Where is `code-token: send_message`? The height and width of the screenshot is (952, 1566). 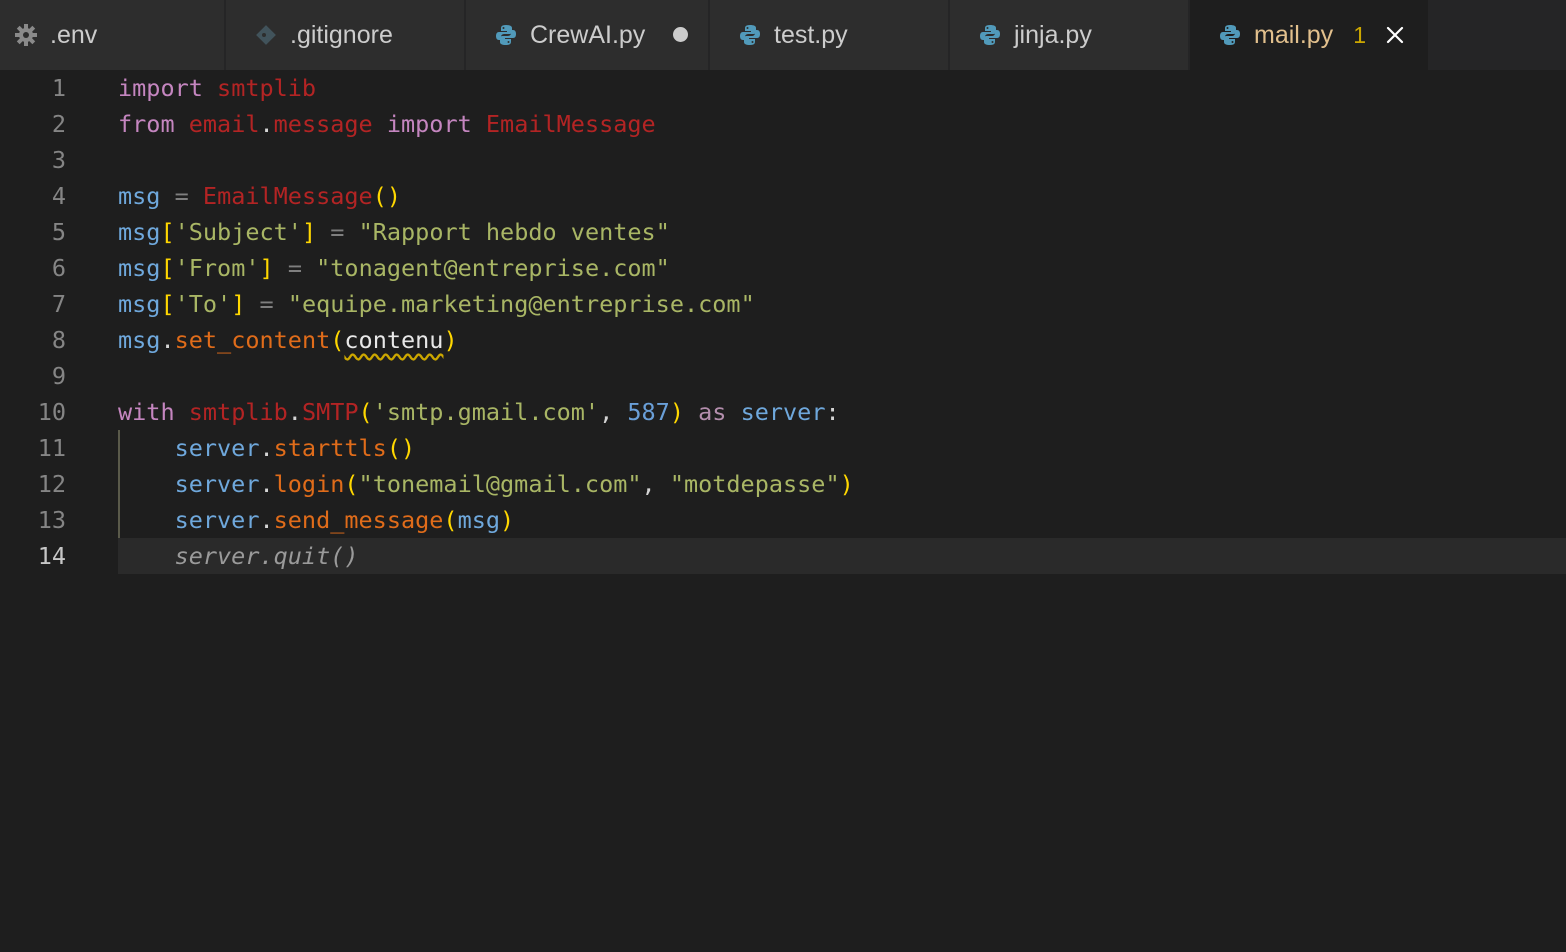
code-token: send_message is located at coordinates (358, 520).